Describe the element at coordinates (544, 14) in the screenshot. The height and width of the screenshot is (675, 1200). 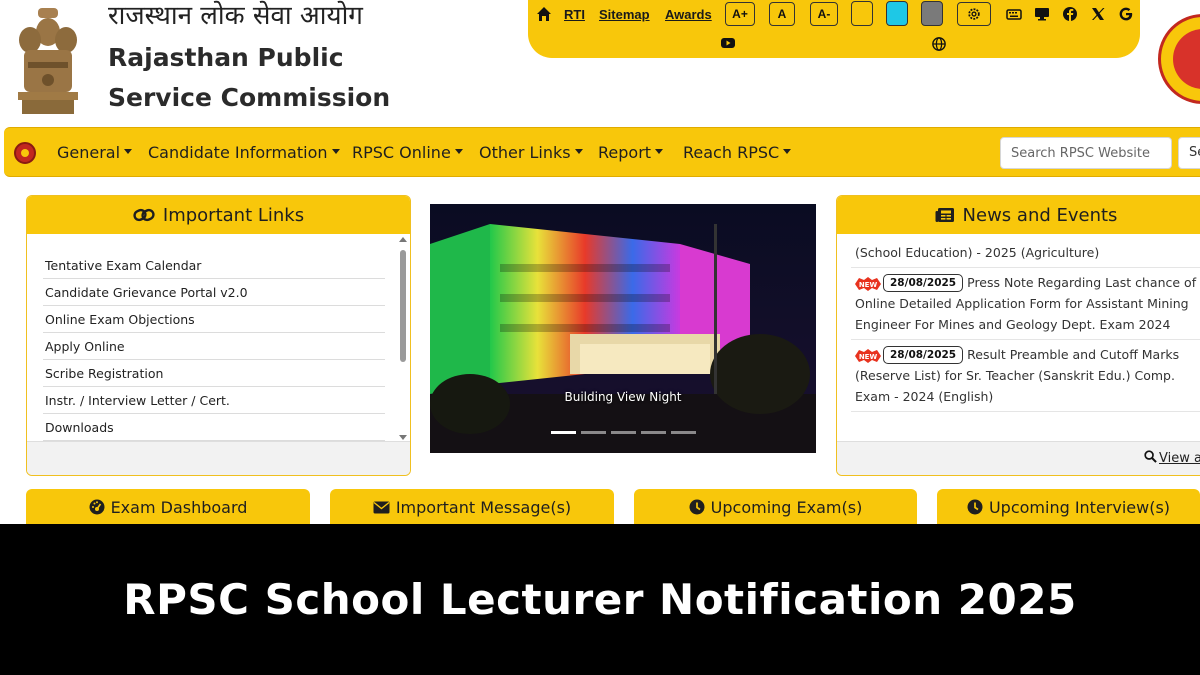
I see `home-icon` at that location.